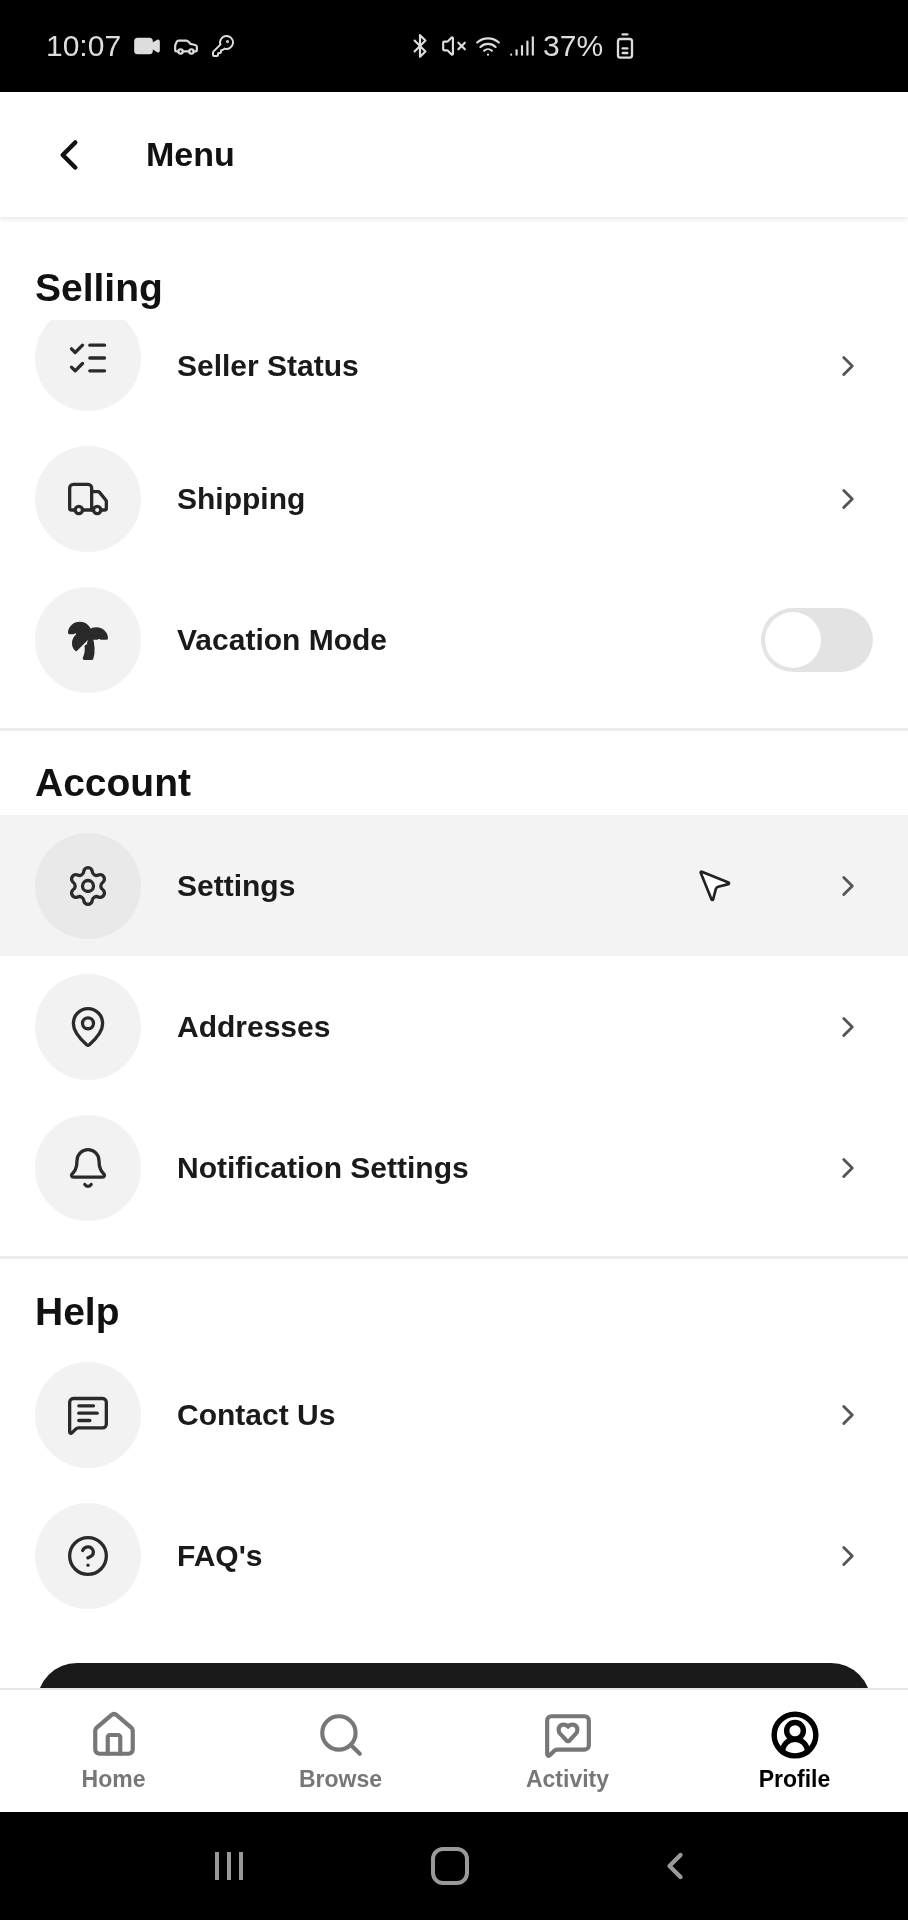 The width and height of the screenshot is (908, 1920). I want to click on home-button, so click(450, 1866).